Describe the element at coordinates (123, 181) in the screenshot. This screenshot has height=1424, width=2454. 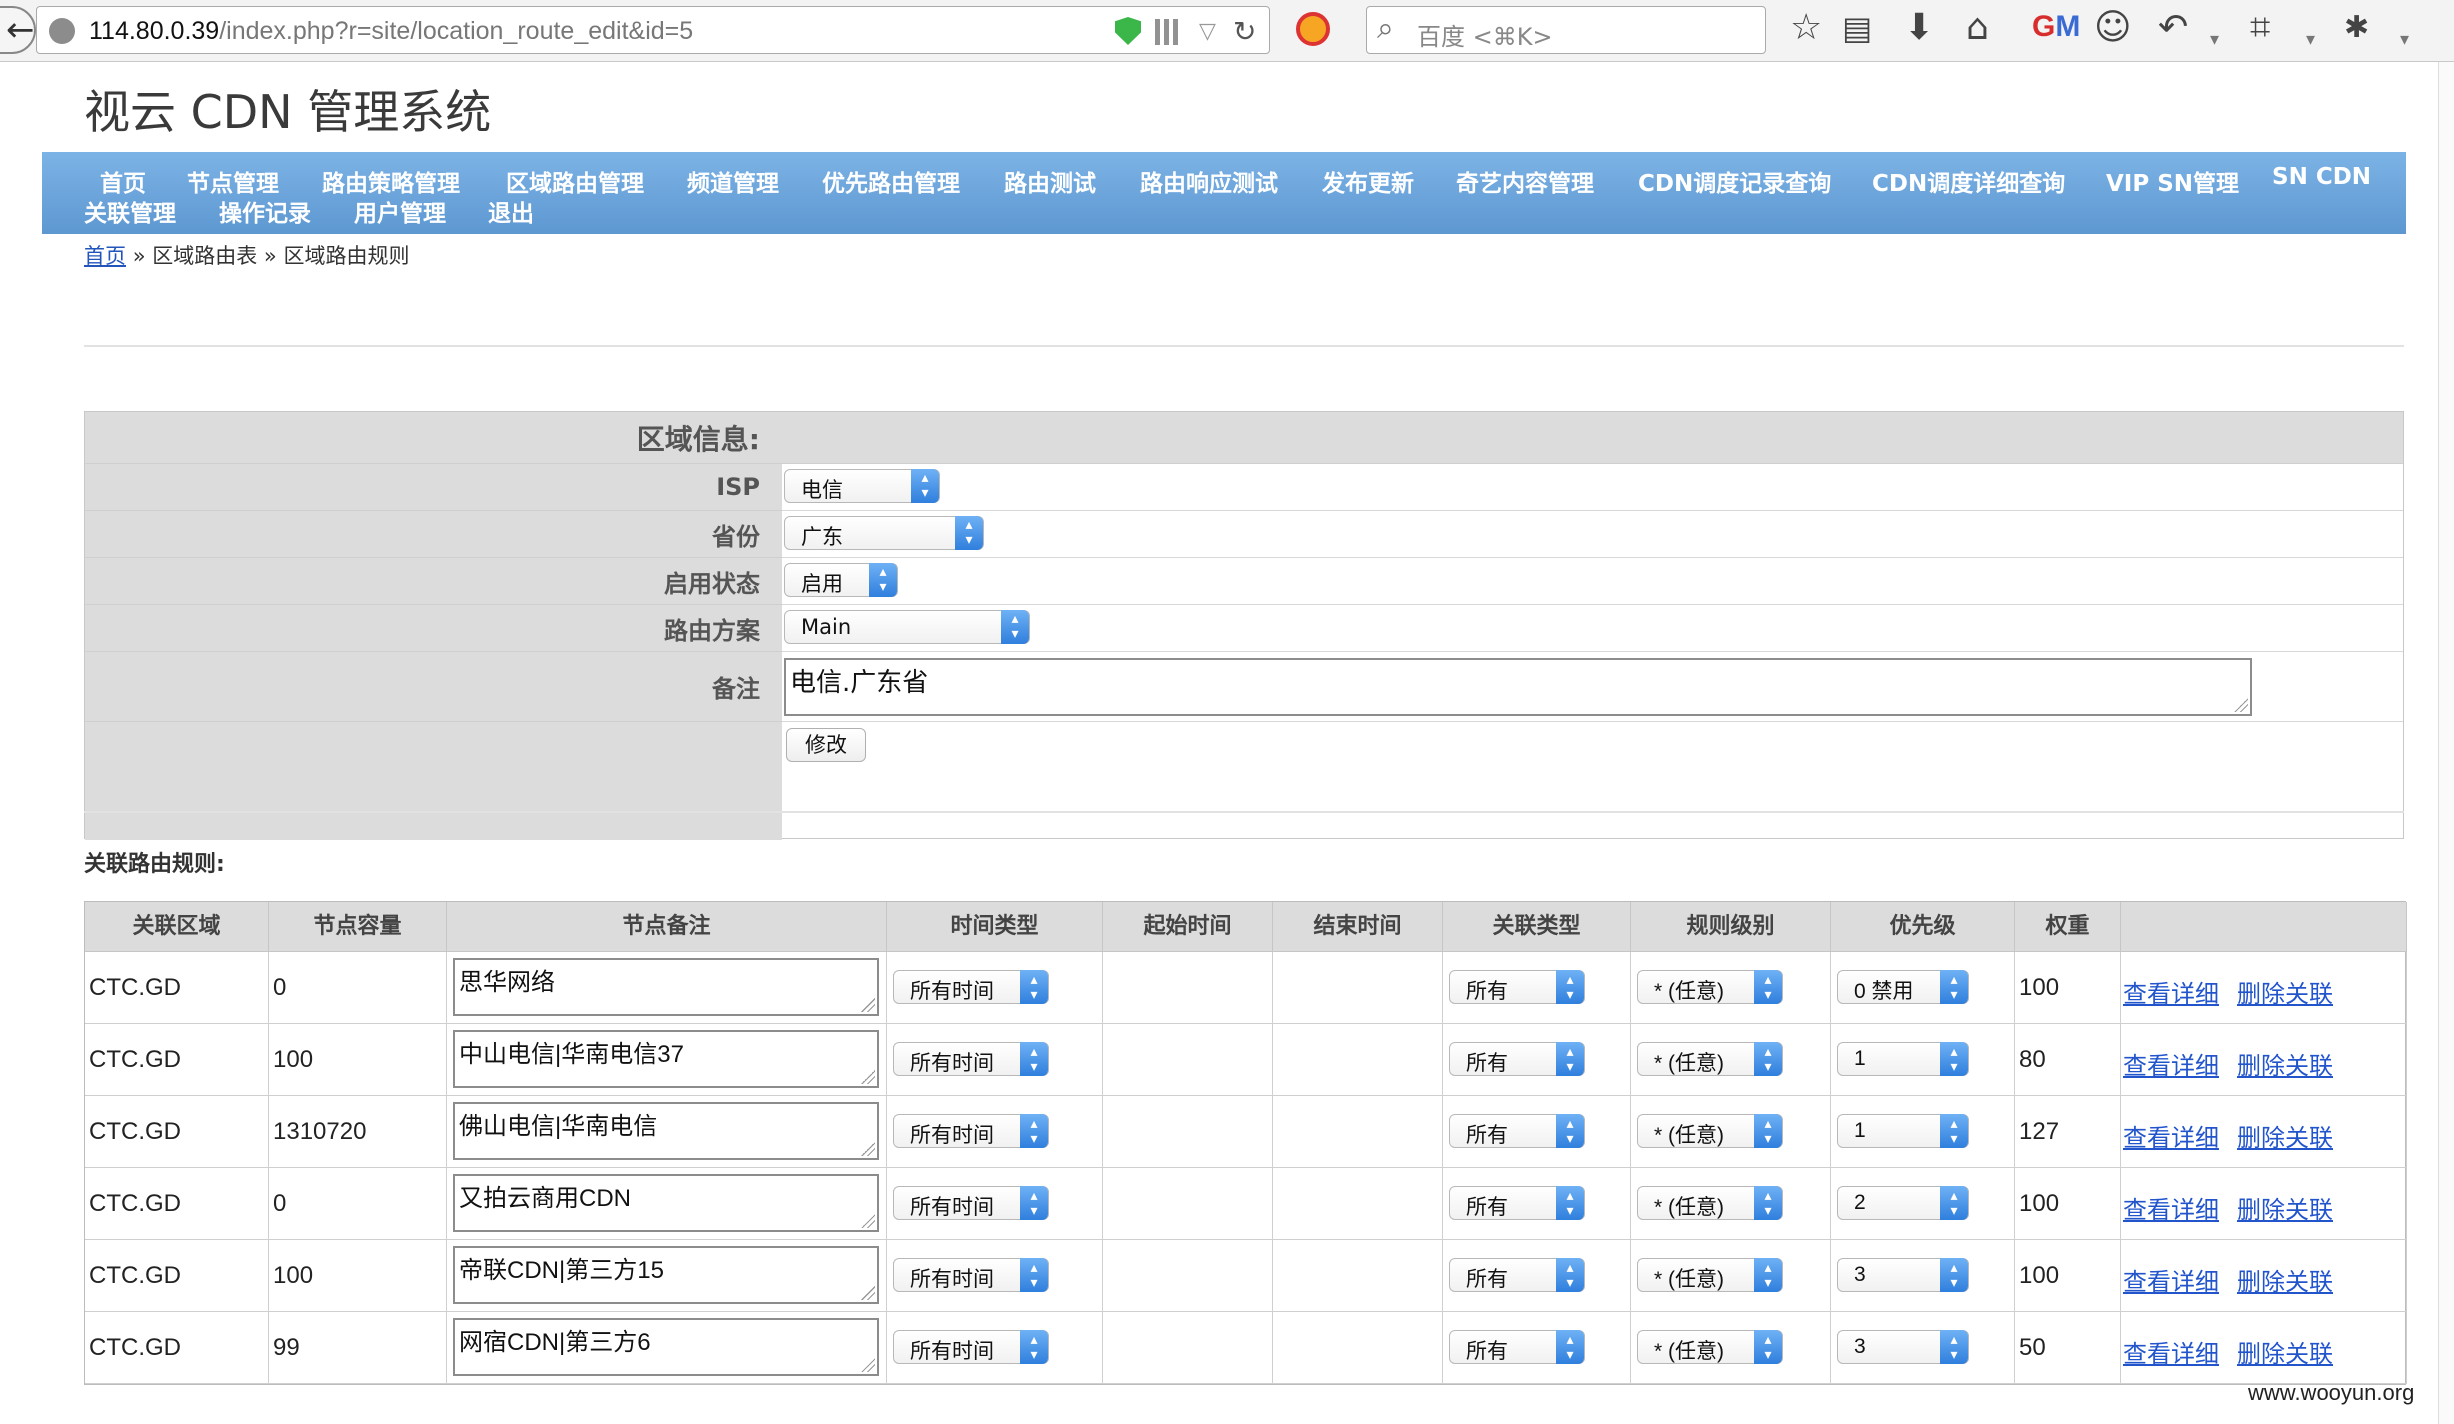
I see `nav-home: 首页` at that location.